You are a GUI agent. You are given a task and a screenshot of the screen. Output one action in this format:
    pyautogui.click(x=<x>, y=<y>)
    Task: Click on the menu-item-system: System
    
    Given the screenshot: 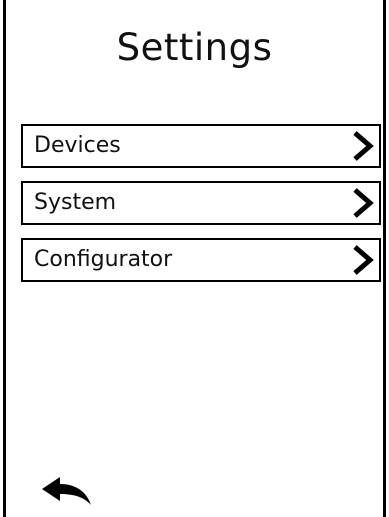 What is the action you would take?
    pyautogui.click(x=201, y=203)
    